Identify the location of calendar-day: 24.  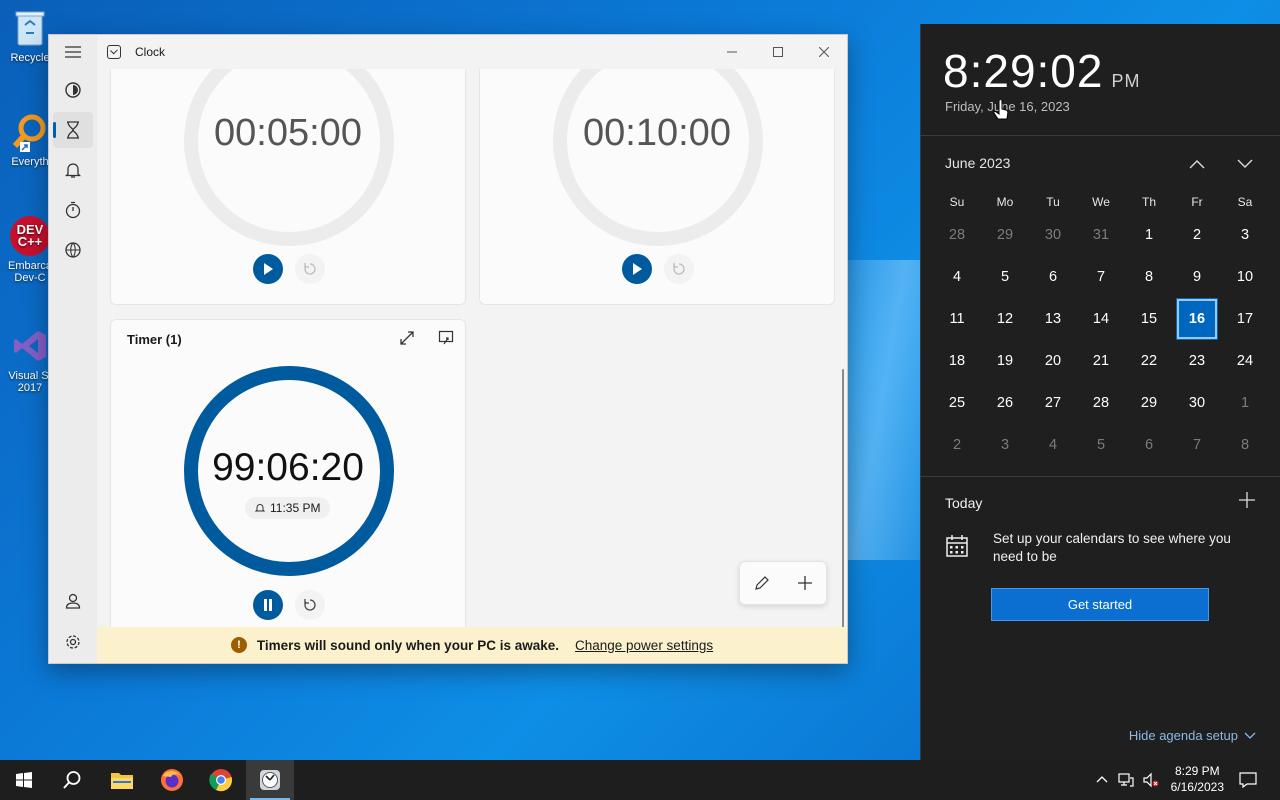
(1245, 361).